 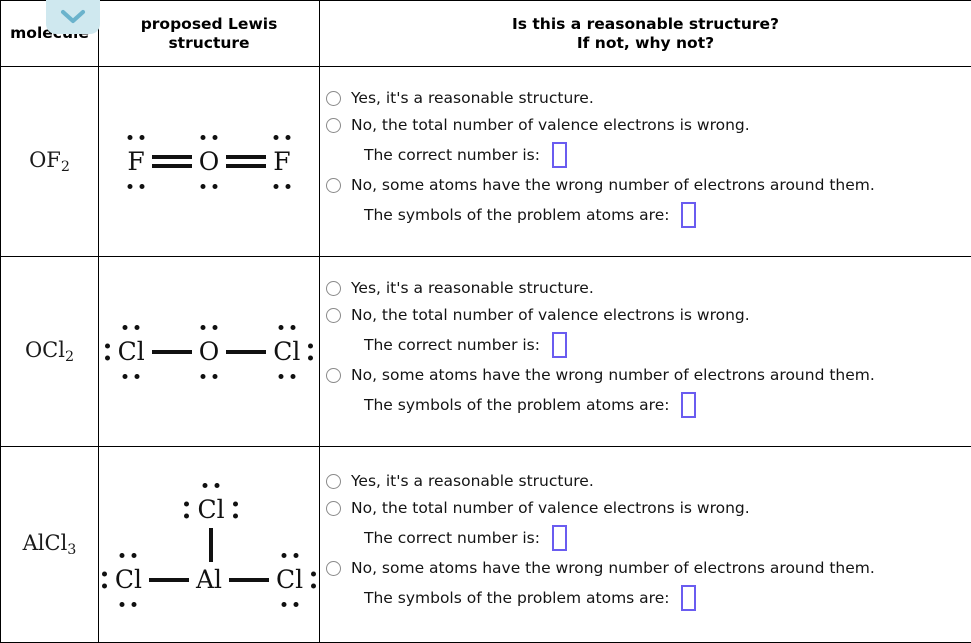 I want to click on atom-al-center: Al, so click(x=209, y=580).